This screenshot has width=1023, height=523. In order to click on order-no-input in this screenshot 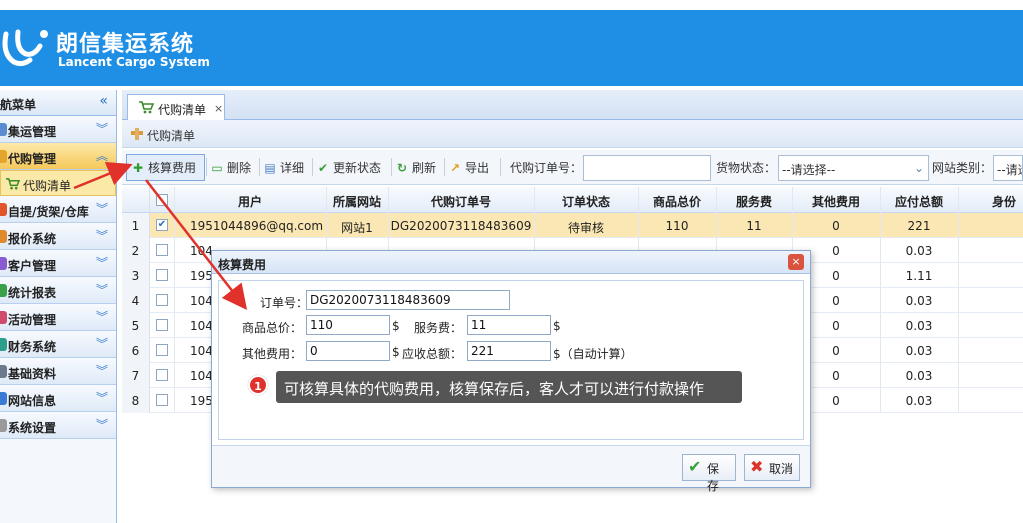, I will do `click(647, 168)`.